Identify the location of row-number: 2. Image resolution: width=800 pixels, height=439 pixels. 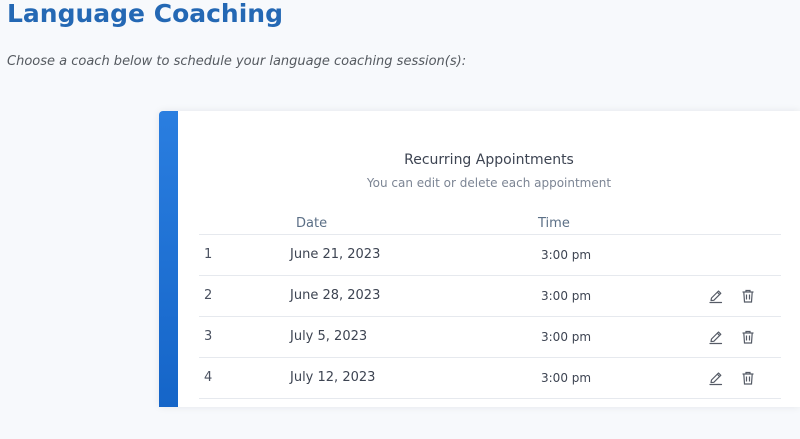
(208, 295).